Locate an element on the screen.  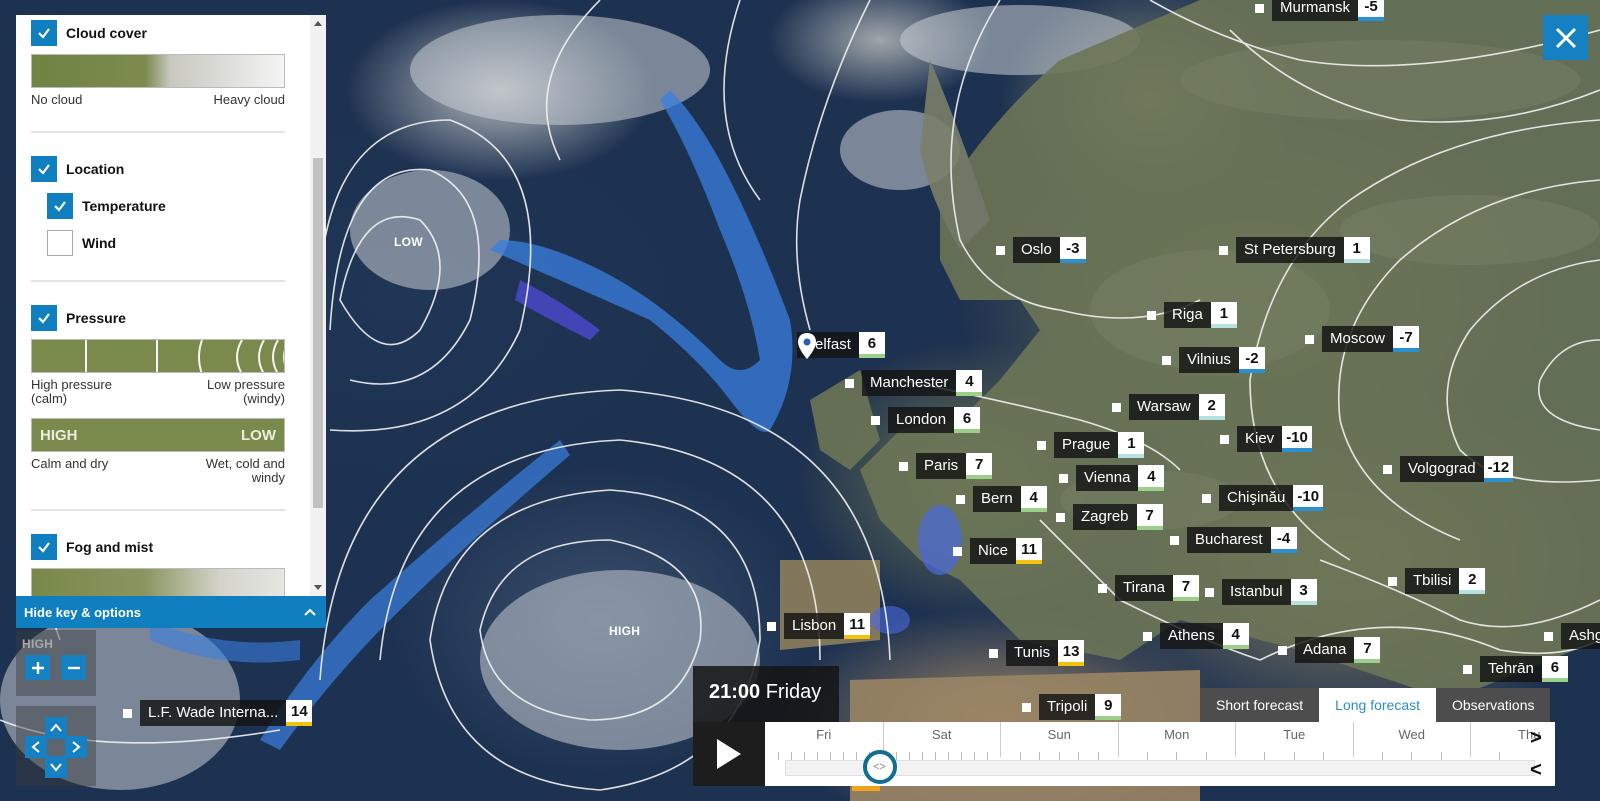
hide-key-button: Hide key & options is located at coordinates (171, 612).